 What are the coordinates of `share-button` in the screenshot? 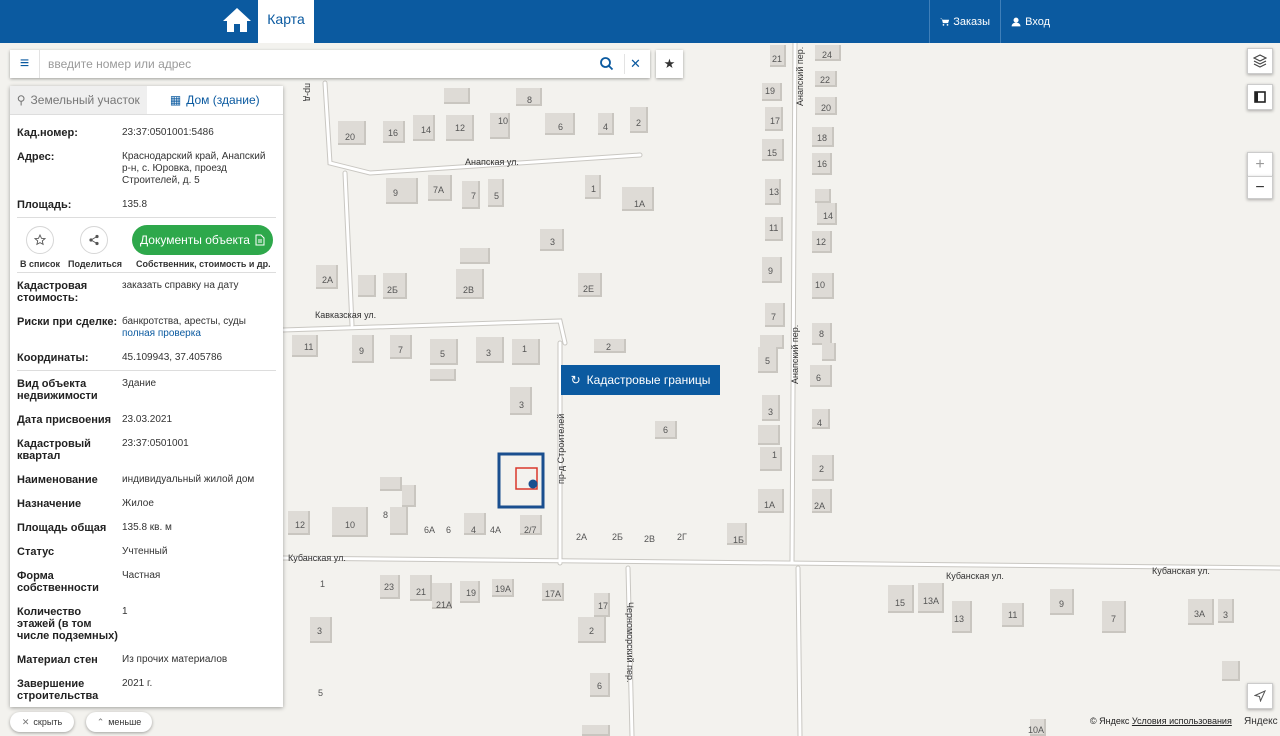 It's located at (94, 240).